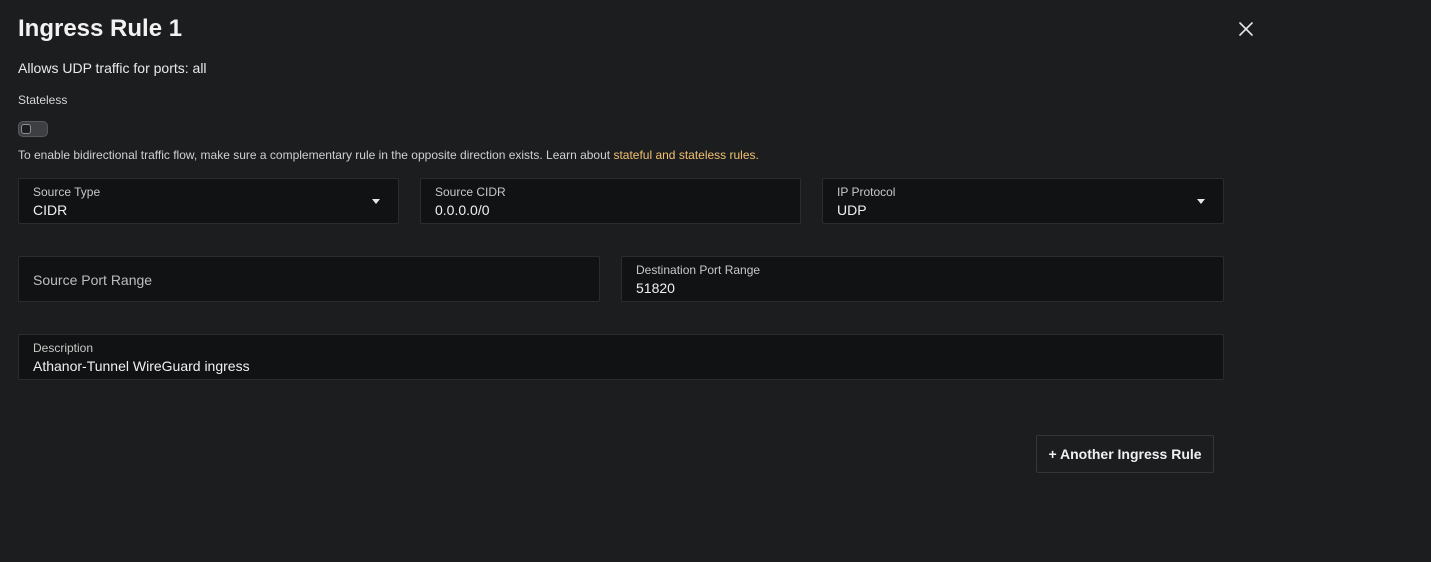 Image resolution: width=1431 pixels, height=562 pixels. Describe the element at coordinates (922, 279) in the screenshot. I see `destination-port-range-input: Destination Port Range 51820` at that location.